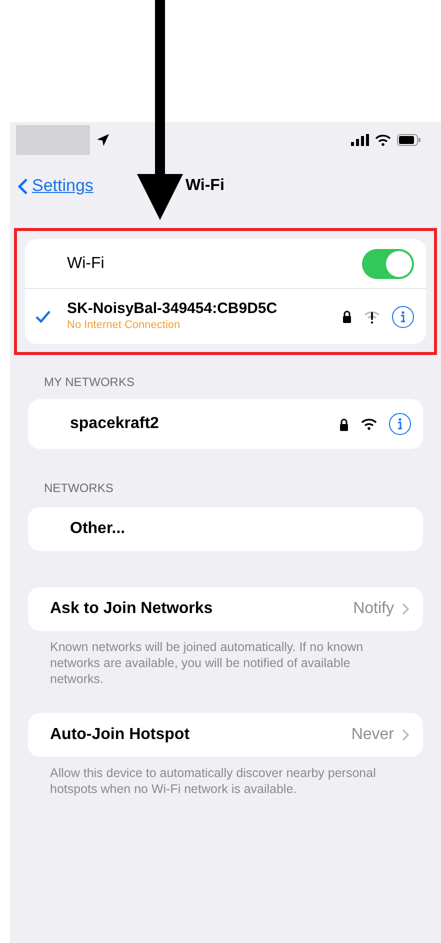  I want to click on setting-label: Auto-Join Hotspot, so click(120, 735).